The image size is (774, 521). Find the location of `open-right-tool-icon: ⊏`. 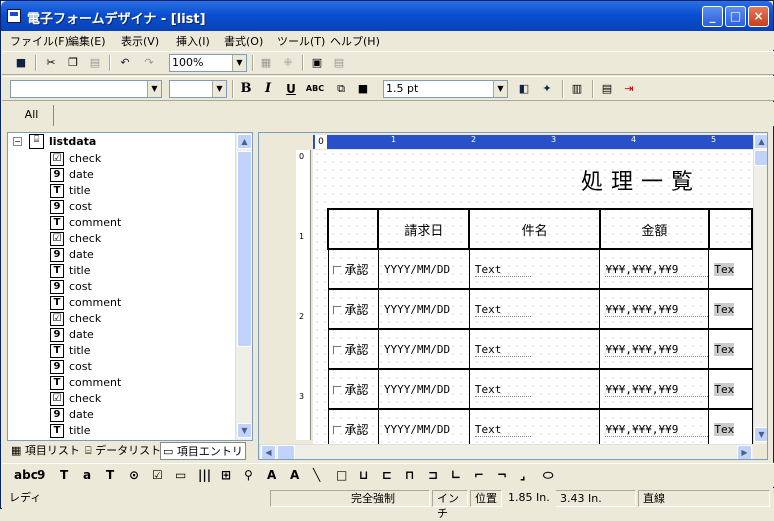

open-right-tool-icon: ⊏ is located at coordinates (387, 475).